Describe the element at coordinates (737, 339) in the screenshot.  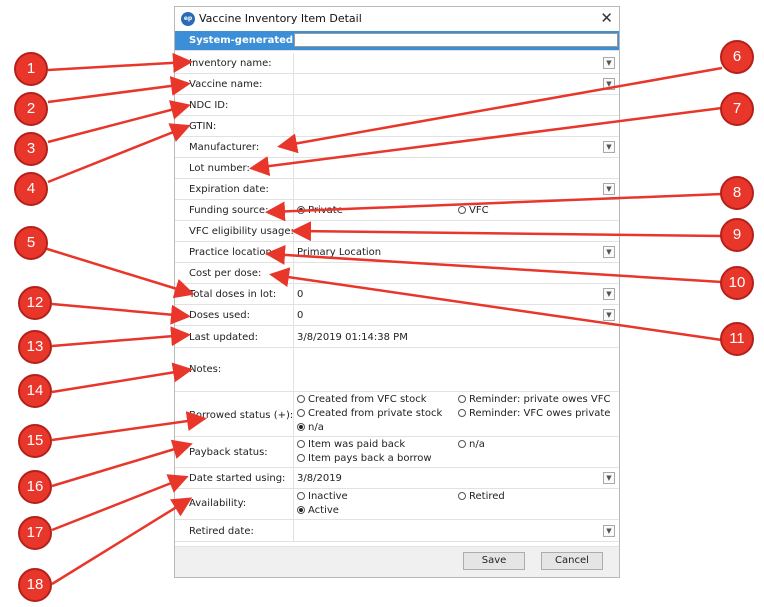
I see `callout-badge-11: 11` at that location.